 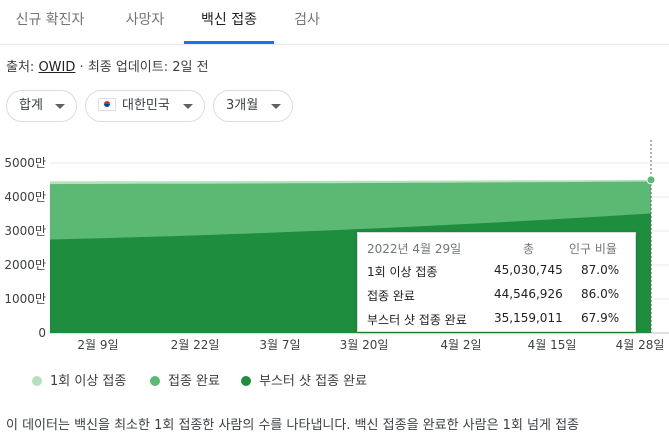 What do you see at coordinates (552, 345) in the screenshot?
I see `x-tick-label: 4월 15일` at bounding box center [552, 345].